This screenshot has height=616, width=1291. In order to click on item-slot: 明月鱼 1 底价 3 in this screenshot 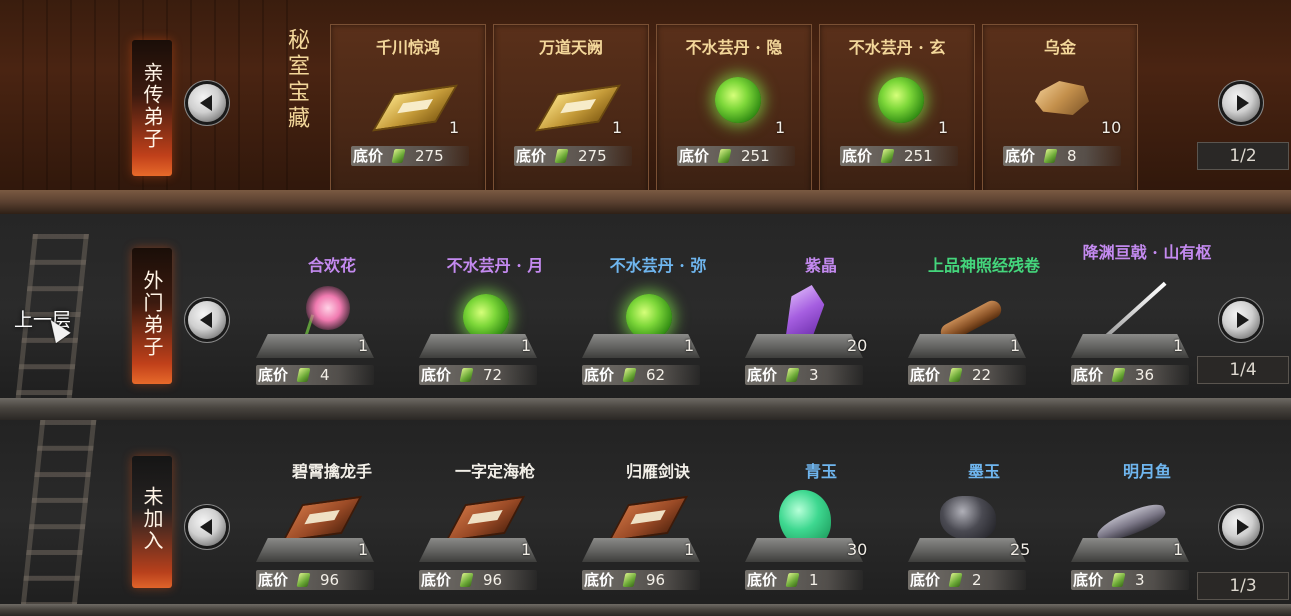, I will do `click(1147, 505)`.